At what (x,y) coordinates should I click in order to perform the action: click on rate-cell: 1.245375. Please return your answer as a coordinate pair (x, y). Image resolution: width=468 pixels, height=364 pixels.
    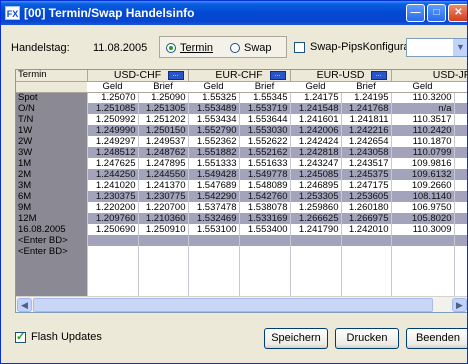
    Looking at the image, I should click on (365, 174).